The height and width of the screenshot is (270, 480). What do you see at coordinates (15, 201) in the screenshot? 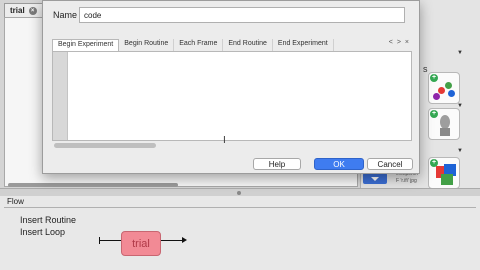
I see `flow-title: Flow` at bounding box center [15, 201].